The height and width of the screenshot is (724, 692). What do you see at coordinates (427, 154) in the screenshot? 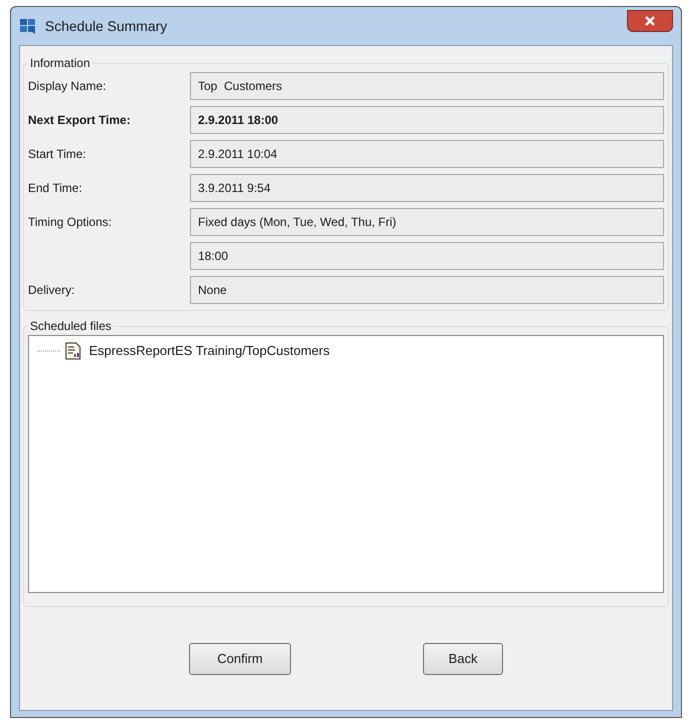
I see `value-field: 2.9.2011 10:04` at bounding box center [427, 154].